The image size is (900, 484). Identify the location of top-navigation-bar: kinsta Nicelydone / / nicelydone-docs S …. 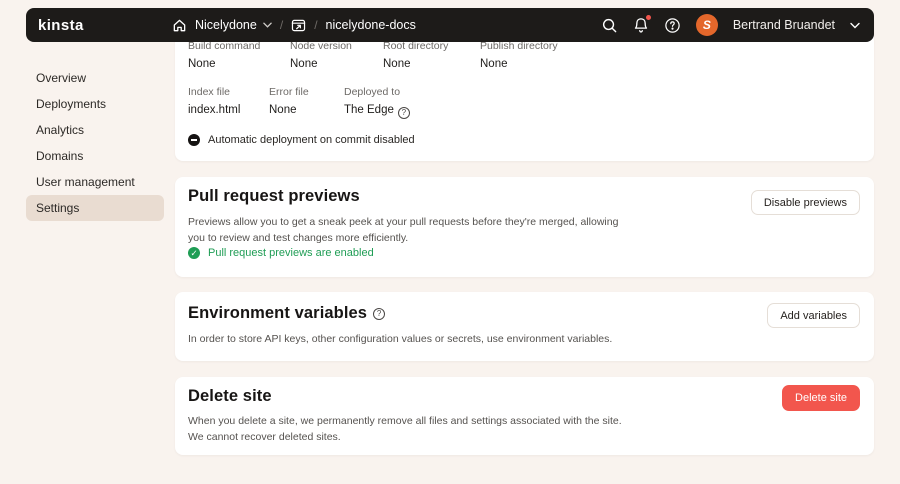
(450, 25).